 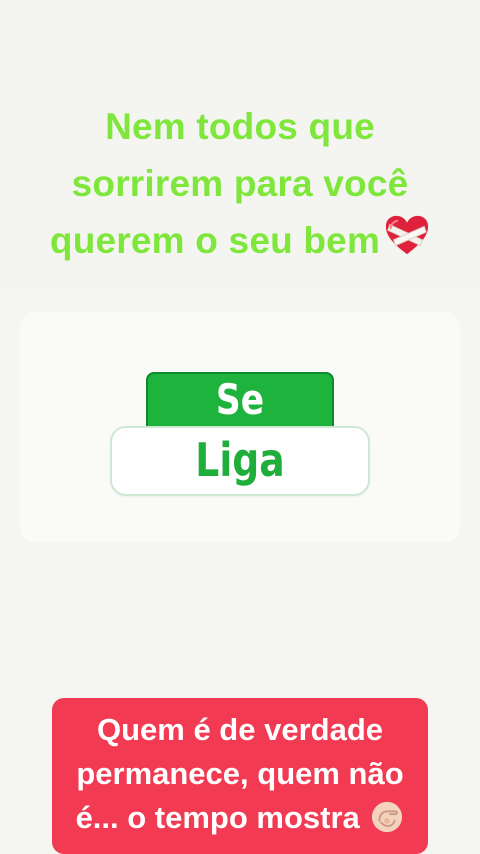 What do you see at coordinates (240, 126) in the screenshot?
I see `headline-line-1: Nem todos que` at bounding box center [240, 126].